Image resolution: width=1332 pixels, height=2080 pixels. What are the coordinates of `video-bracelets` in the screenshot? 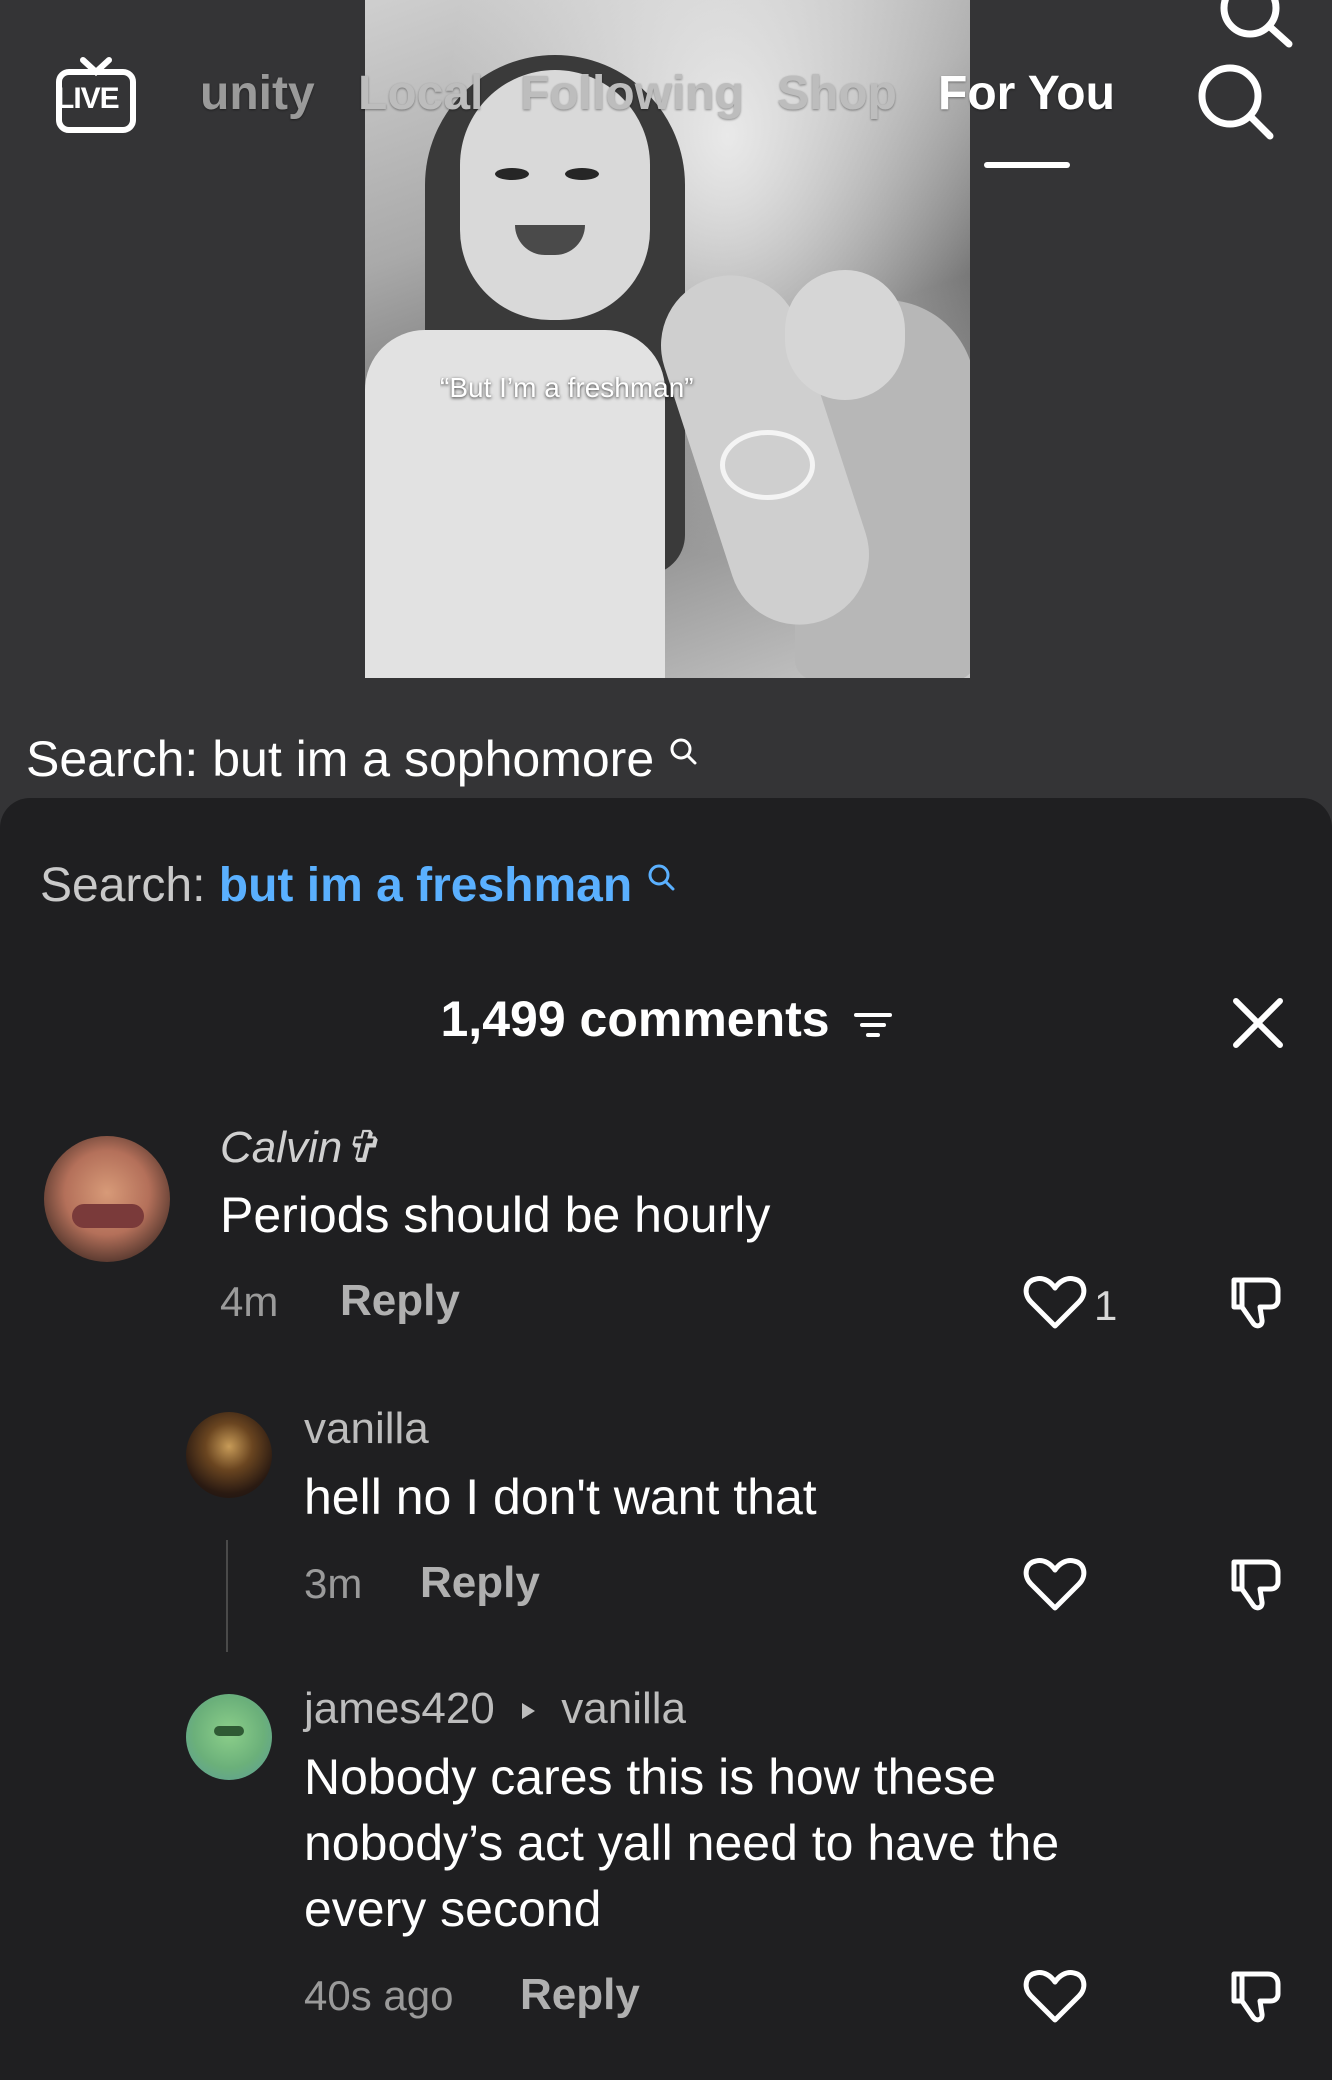 It's located at (767, 465).